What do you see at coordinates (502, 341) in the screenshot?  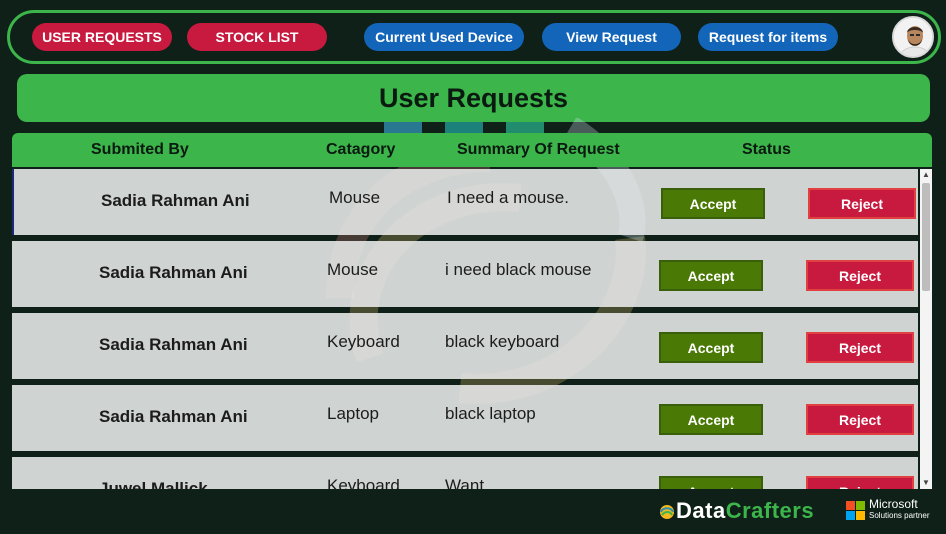 I see `row-summary: black keyboard` at bounding box center [502, 341].